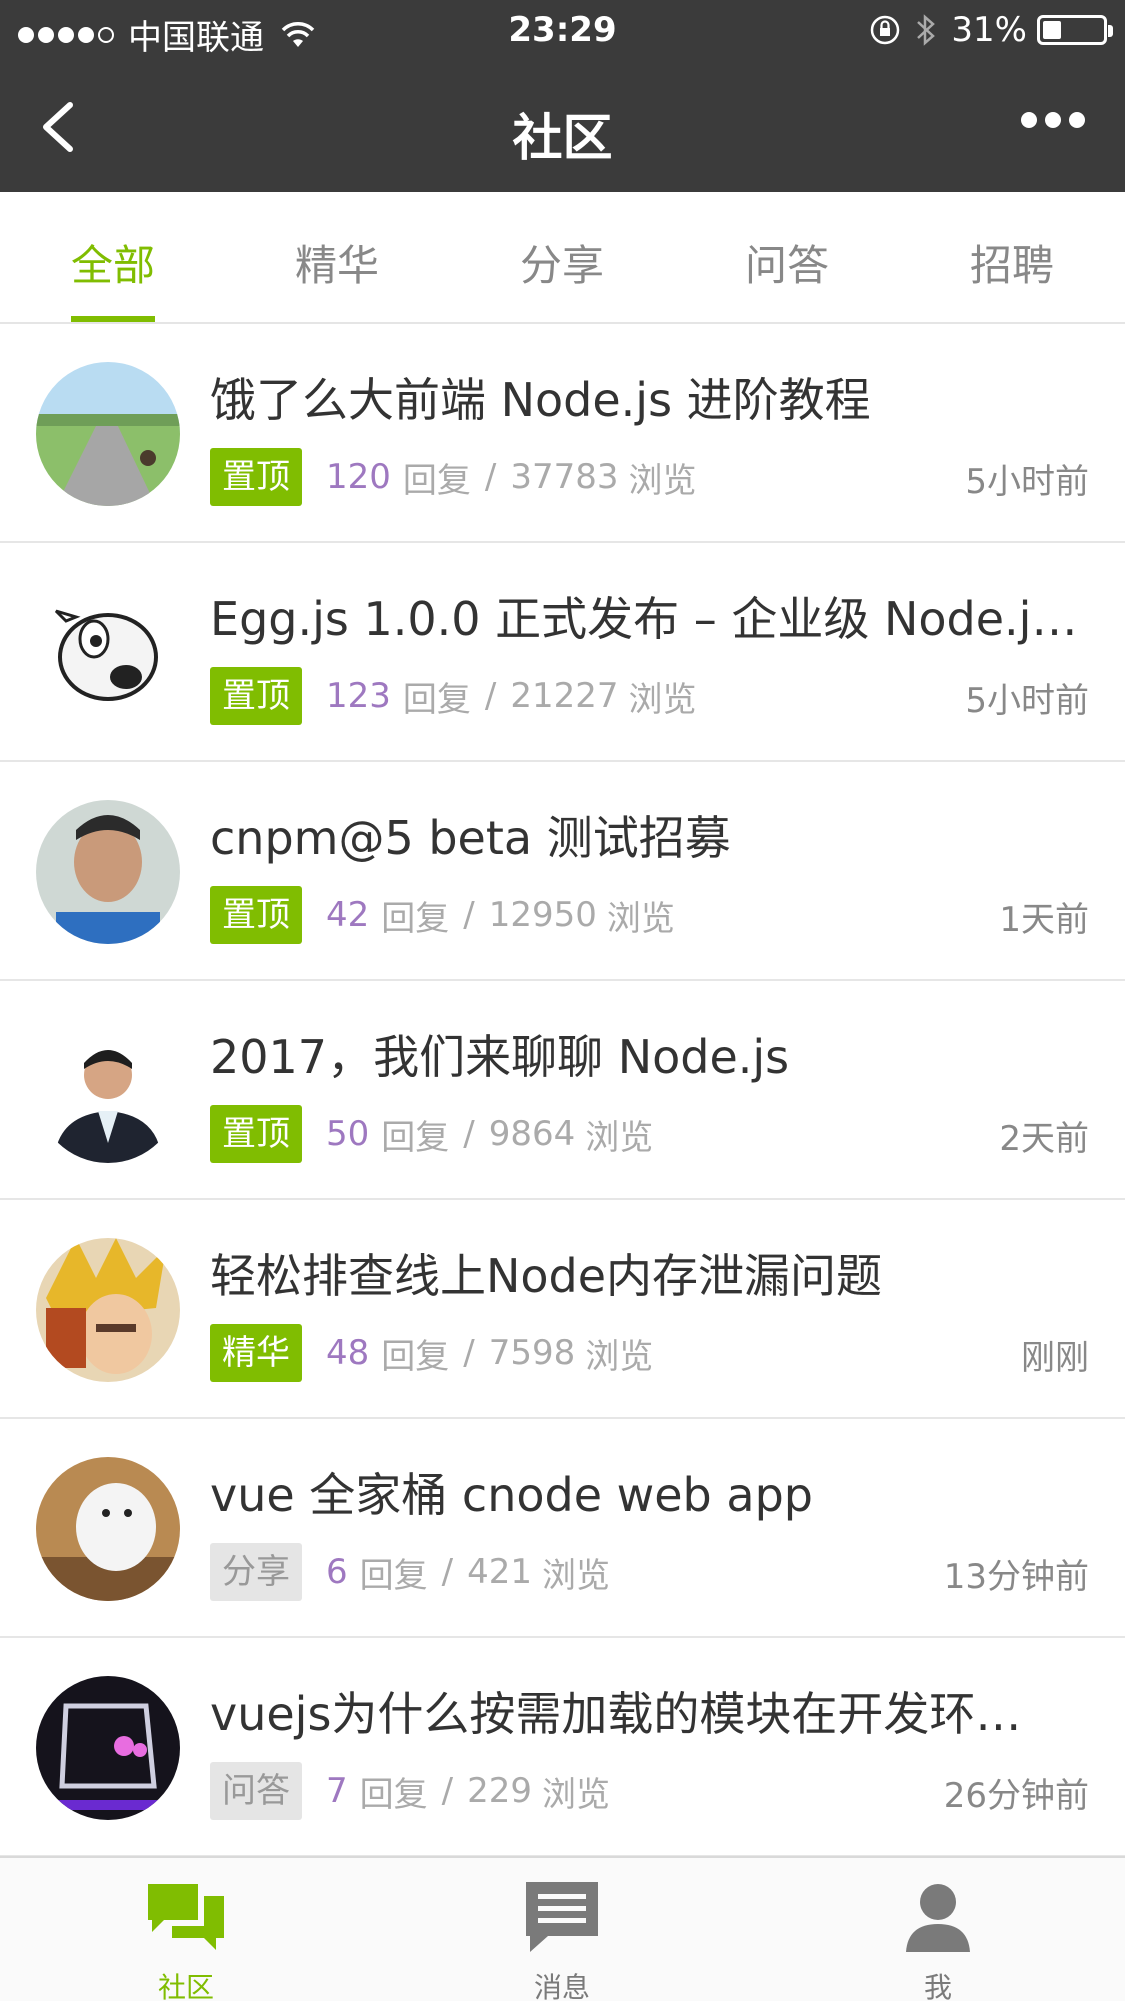 Image resolution: width=1125 pixels, height=2006 pixels. I want to click on tab-qa: 问答, so click(787, 262).